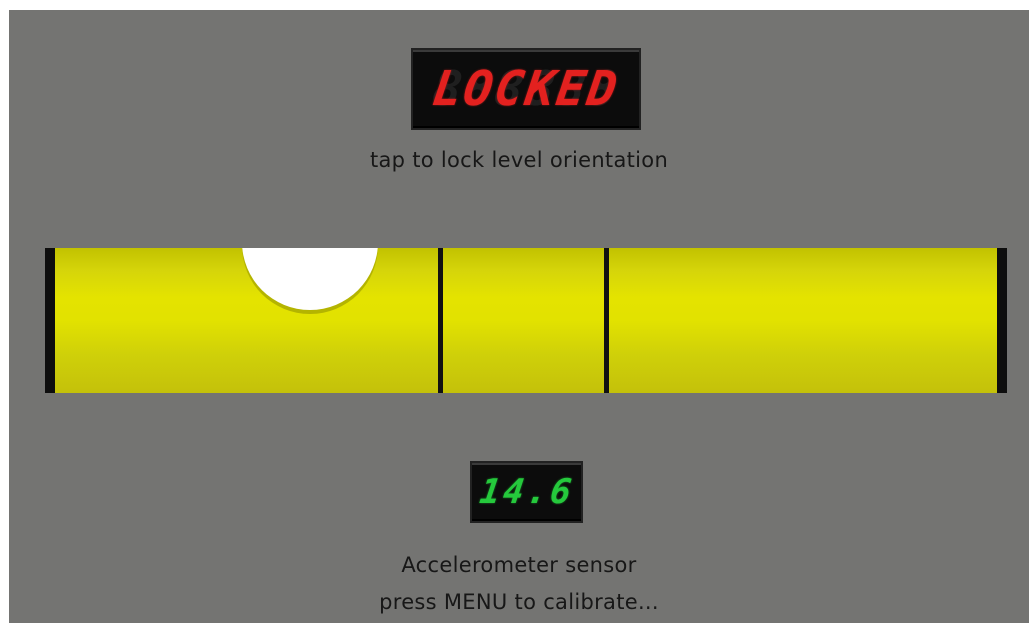 This screenshot has width=1029, height=623. I want to click on center-marker-right, so click(606, 320).